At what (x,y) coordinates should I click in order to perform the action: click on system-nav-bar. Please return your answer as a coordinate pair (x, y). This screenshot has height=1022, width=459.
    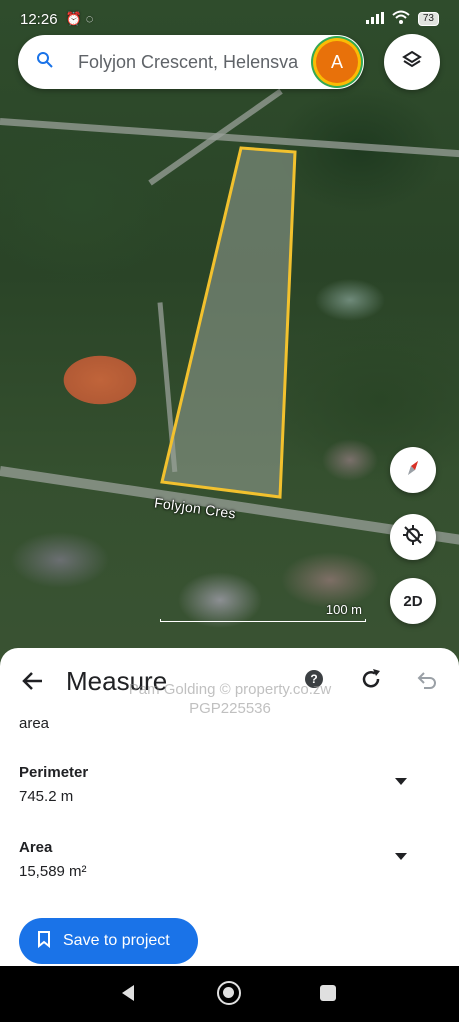
    Looking at the image, I should click on (229, 994).